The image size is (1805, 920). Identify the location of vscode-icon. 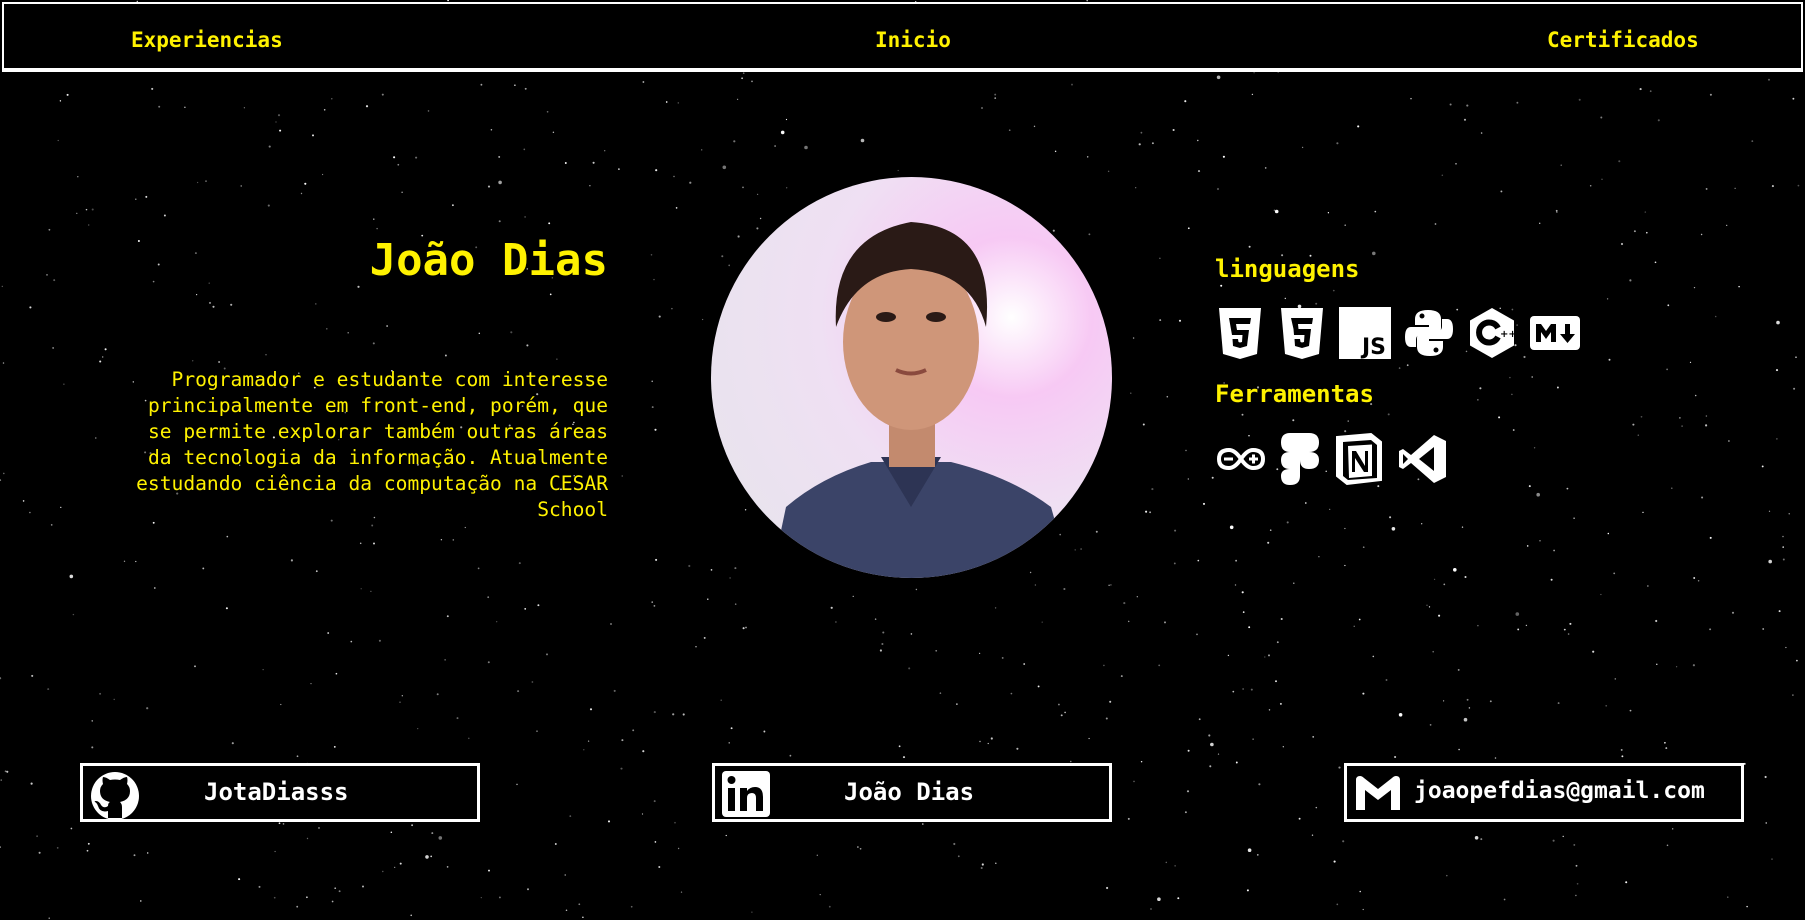
(1422, 459).